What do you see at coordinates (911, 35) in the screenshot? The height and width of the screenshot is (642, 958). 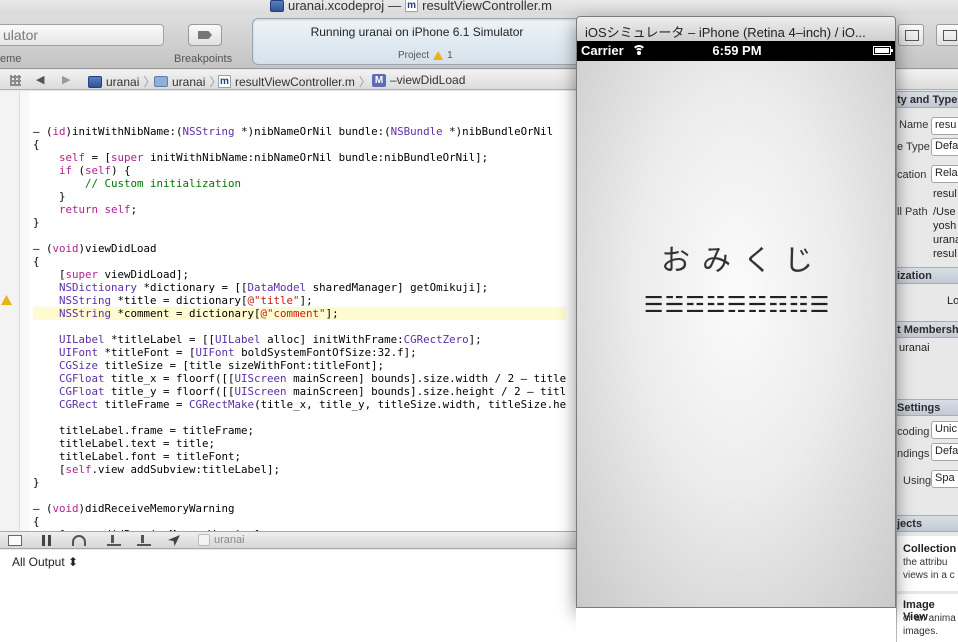 I see `debug-area-toggle-button` at bounding box center [911, 35].